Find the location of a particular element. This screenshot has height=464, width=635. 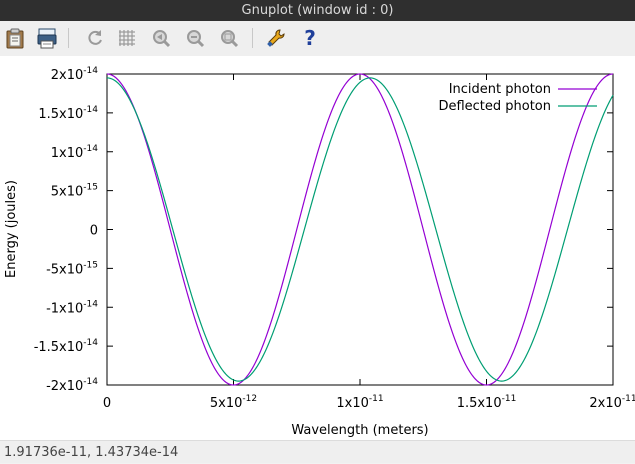

help-button: ? is located at coordinates (310, 38).